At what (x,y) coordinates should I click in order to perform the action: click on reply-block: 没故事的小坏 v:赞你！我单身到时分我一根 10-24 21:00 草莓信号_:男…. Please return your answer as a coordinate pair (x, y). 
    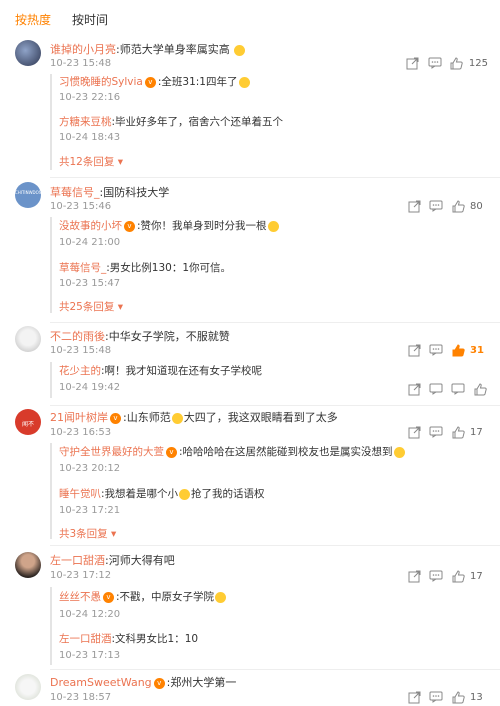
    Looking at the image, I should click on (270, 265).